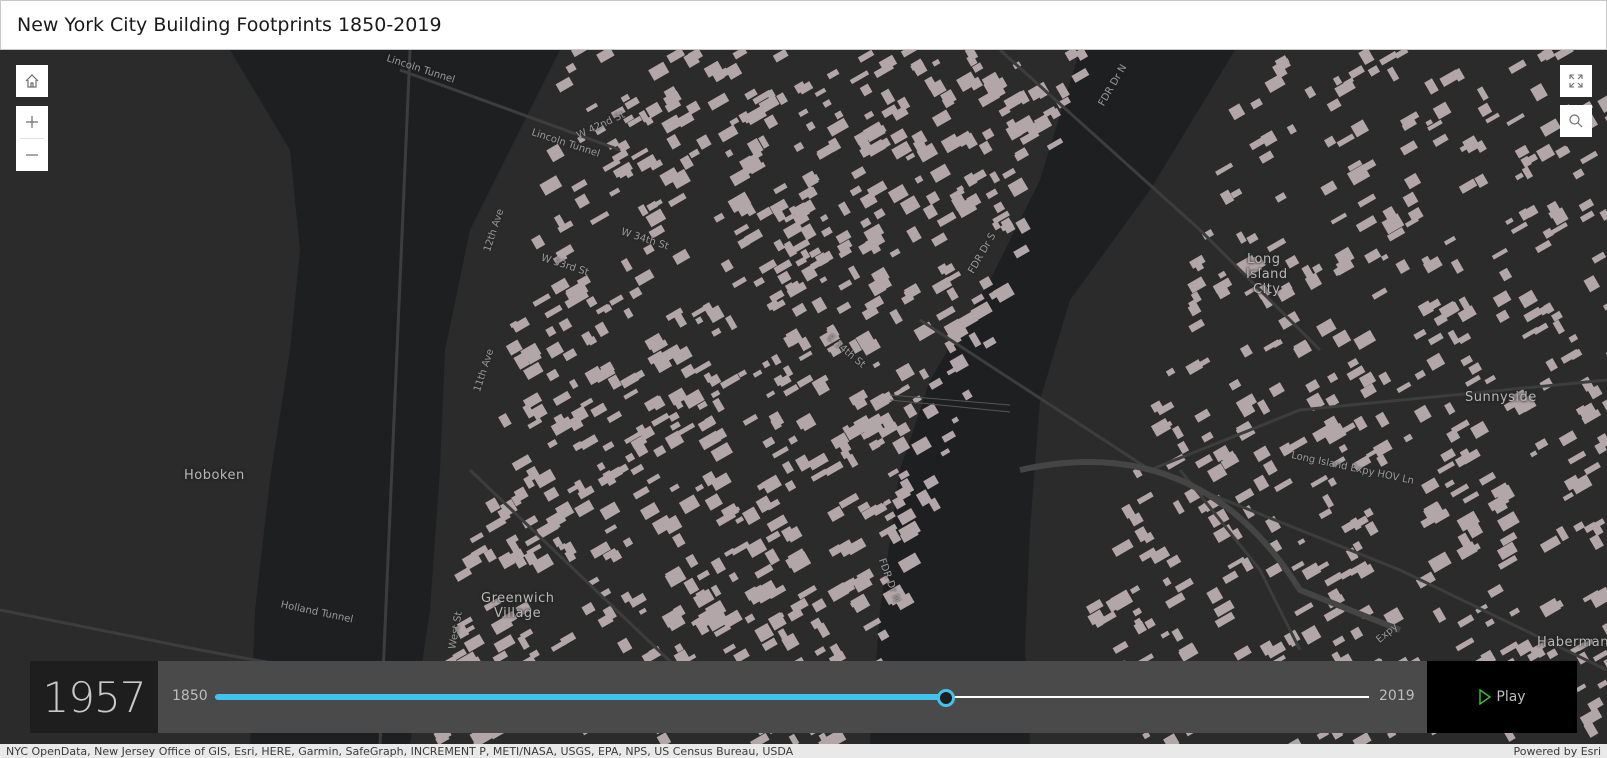 This screenshot has width=1607, height=758. I want to click on plus-icon, so click(32, 122).